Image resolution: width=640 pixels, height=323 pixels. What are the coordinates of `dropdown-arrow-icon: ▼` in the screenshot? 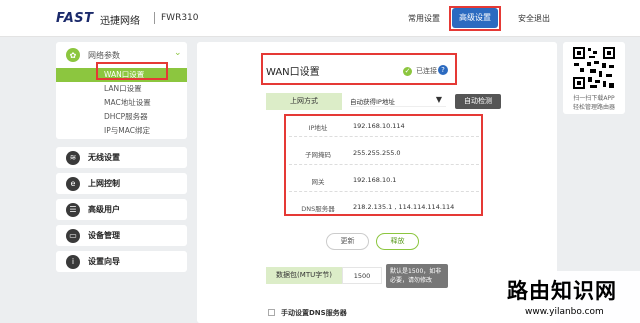 It's located at (438, 99).